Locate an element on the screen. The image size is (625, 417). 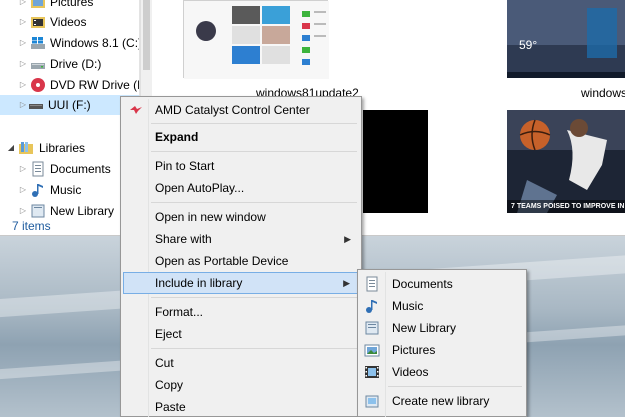
nav-label: Windows 8.1 (C:) is located at coordinates (95, 43).